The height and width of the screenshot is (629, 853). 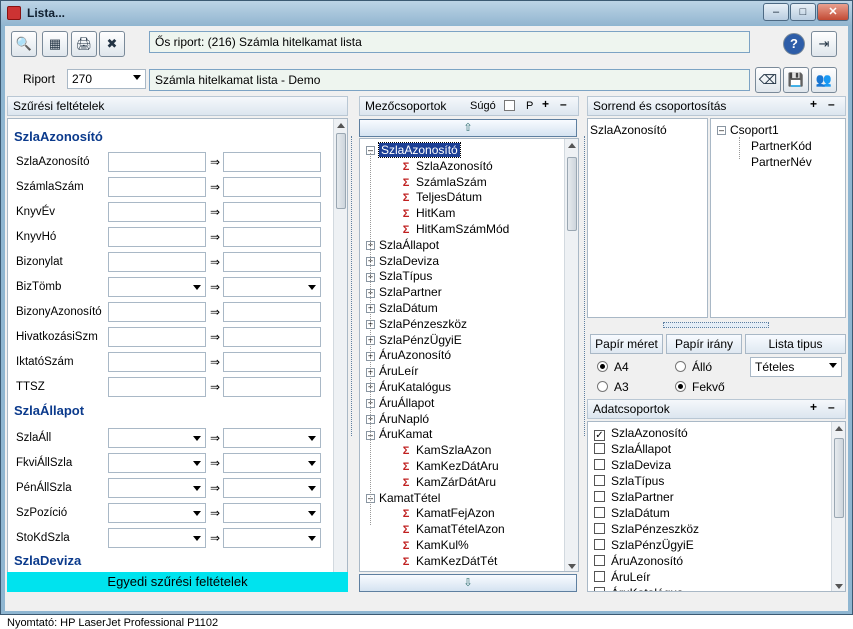 What do you see at coordinates (399, 276) in the screenshot?
I see `tree-node: + SzlaTípus` at bounding box center [399, 276].